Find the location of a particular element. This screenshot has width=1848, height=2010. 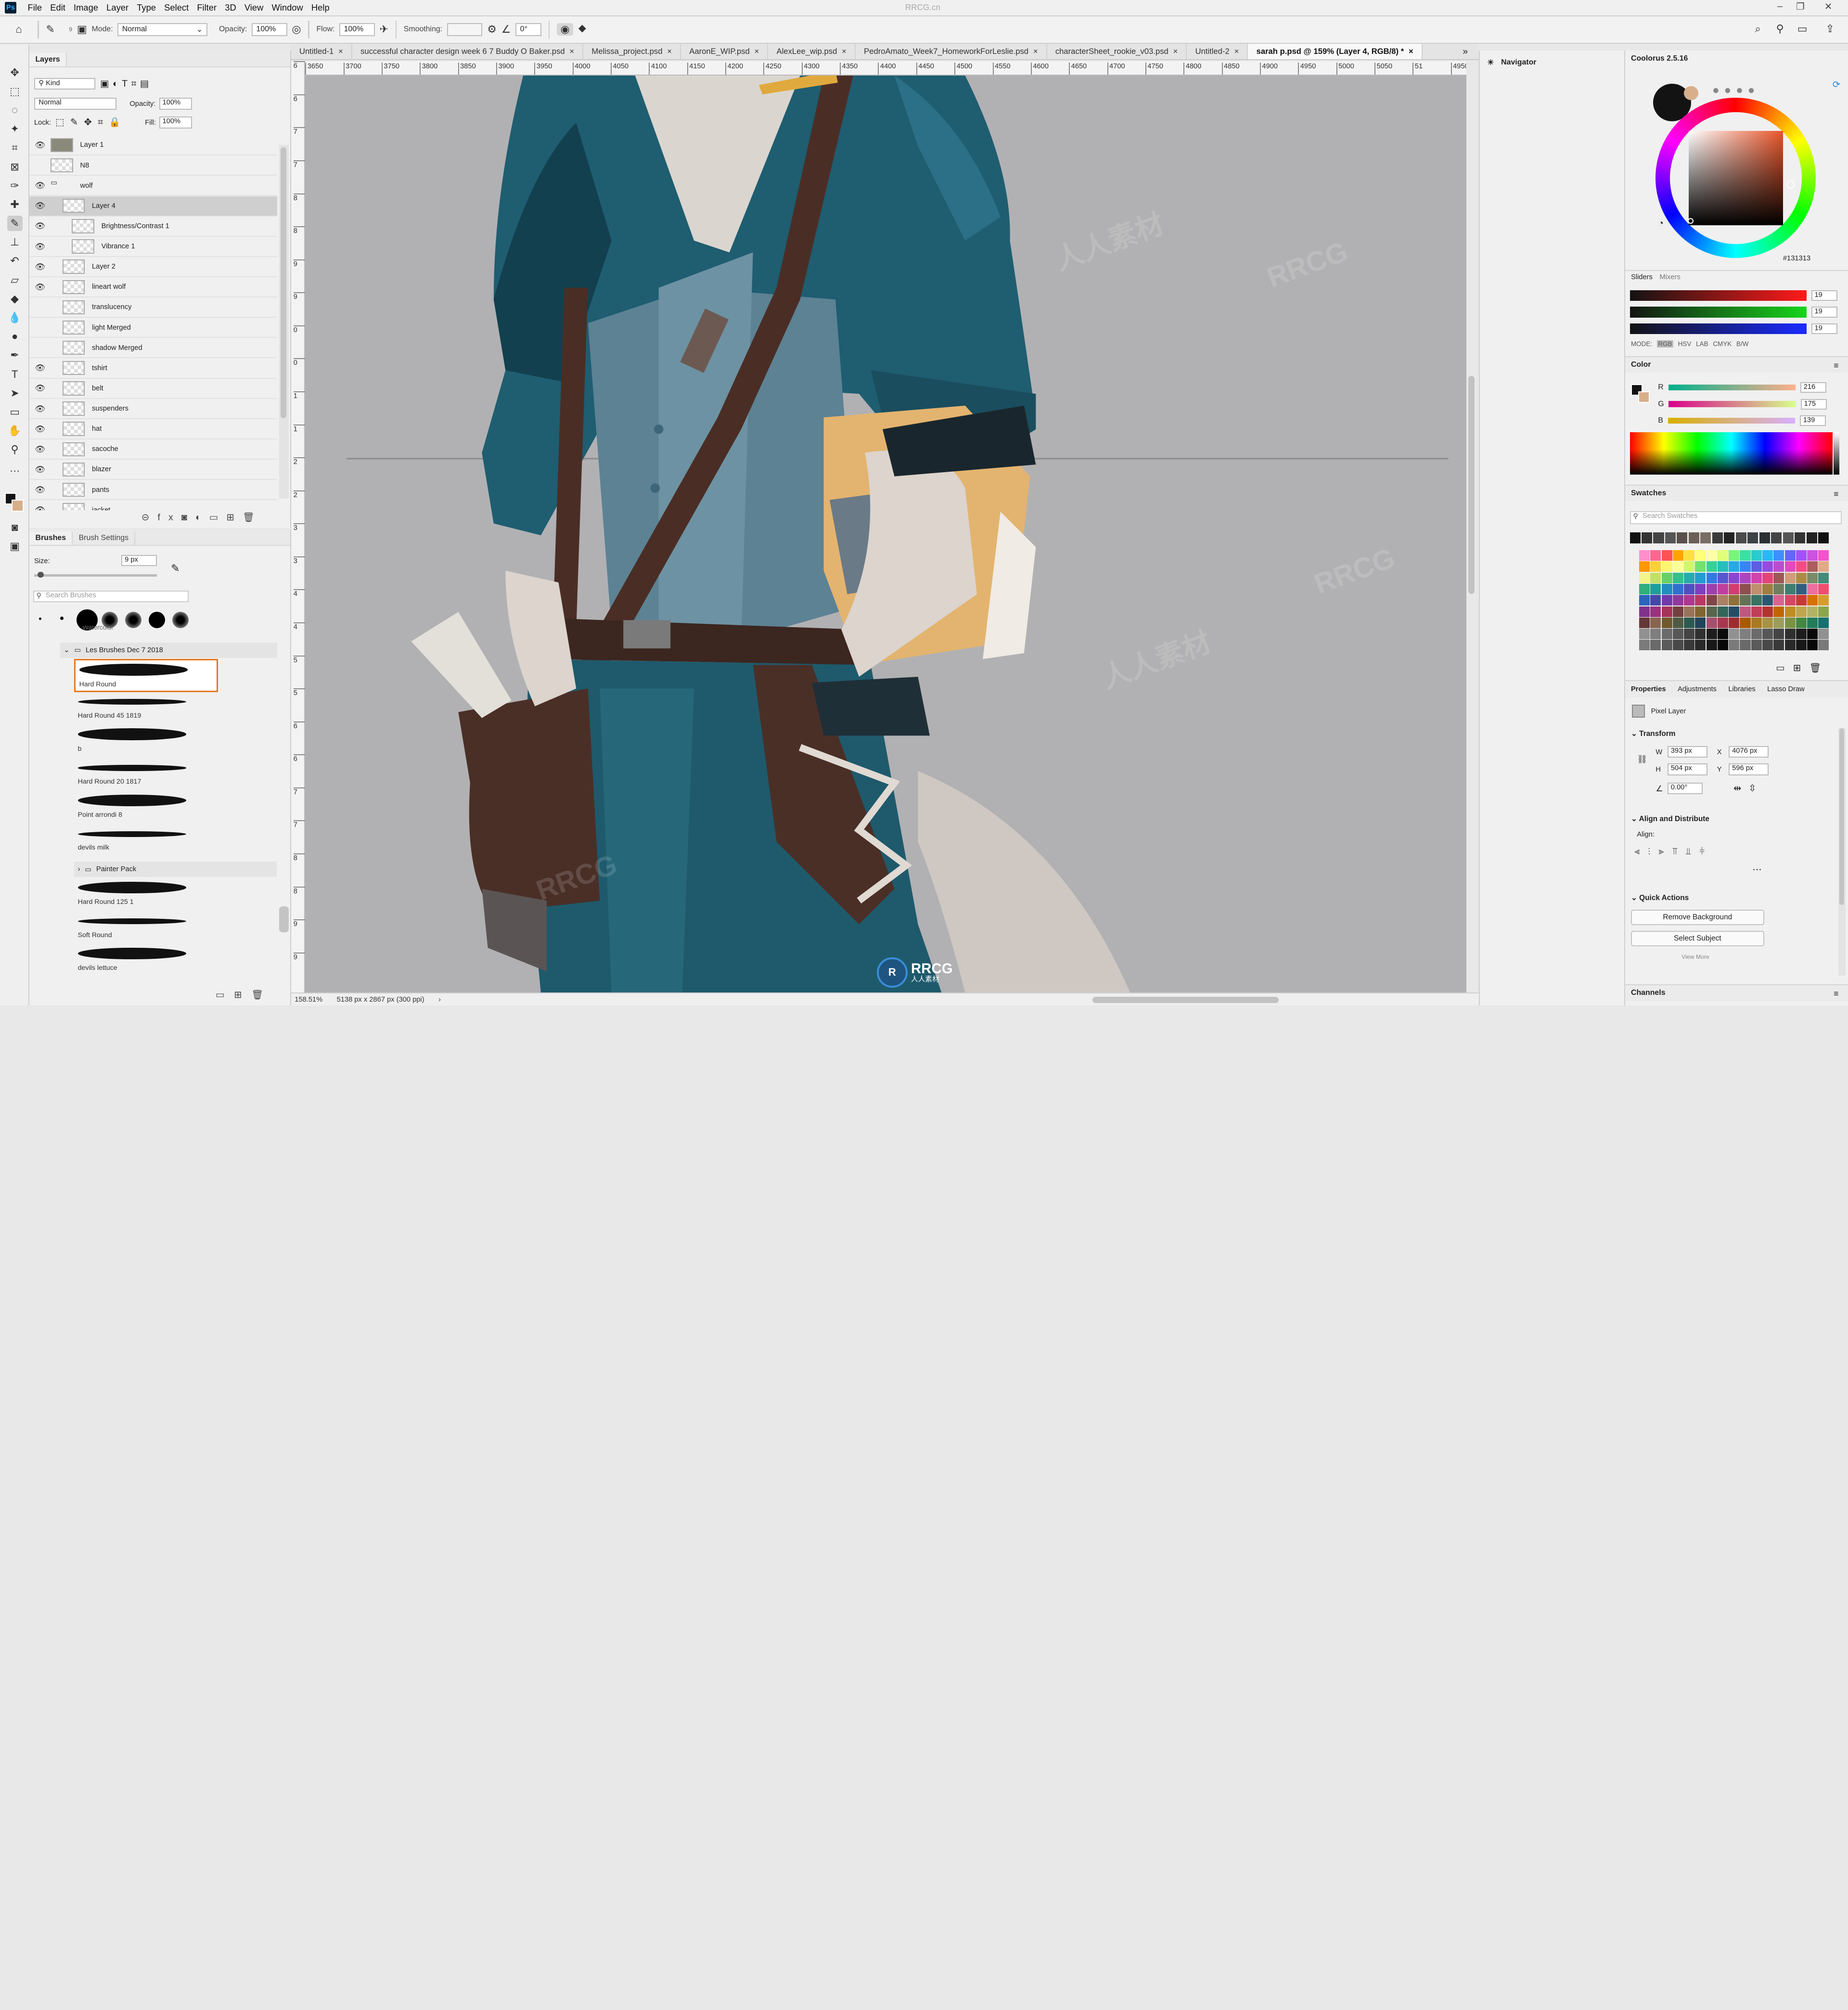

pressure-opacity-icon: ◎ is located at coordinates (296, 30).